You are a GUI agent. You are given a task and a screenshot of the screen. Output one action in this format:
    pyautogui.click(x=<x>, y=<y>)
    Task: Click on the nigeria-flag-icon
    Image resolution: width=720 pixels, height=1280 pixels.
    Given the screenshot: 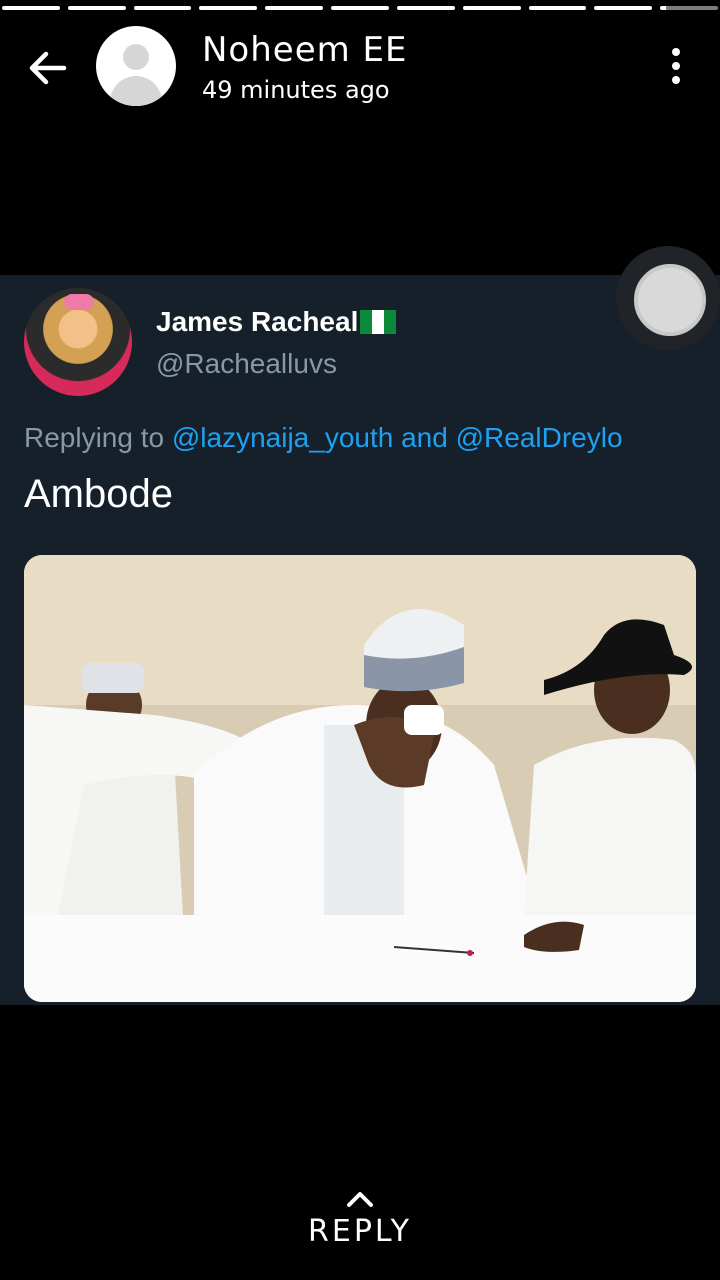 What is the action you would take?
    pyautogui.click(x=378, y=322)
    